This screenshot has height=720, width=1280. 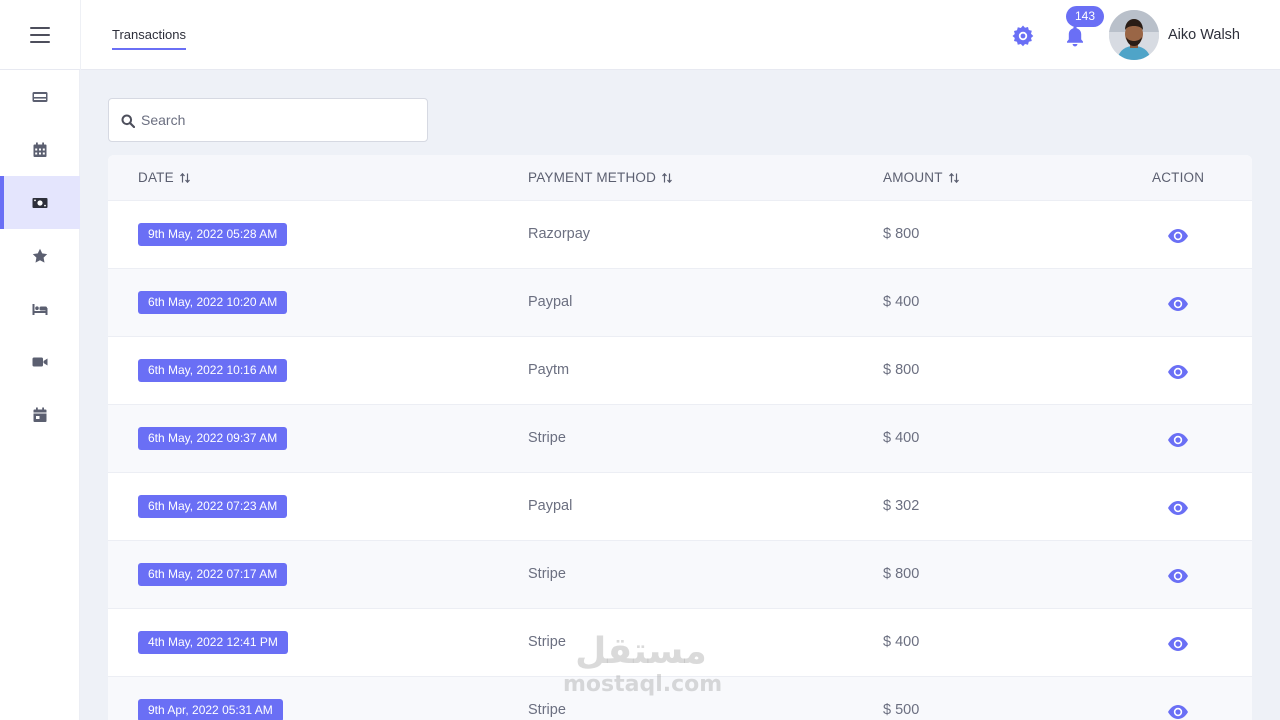 I want to click on table-row: 4th May, 2022 12:41 PM Stripe $ 400, so click(x=680, y=643).